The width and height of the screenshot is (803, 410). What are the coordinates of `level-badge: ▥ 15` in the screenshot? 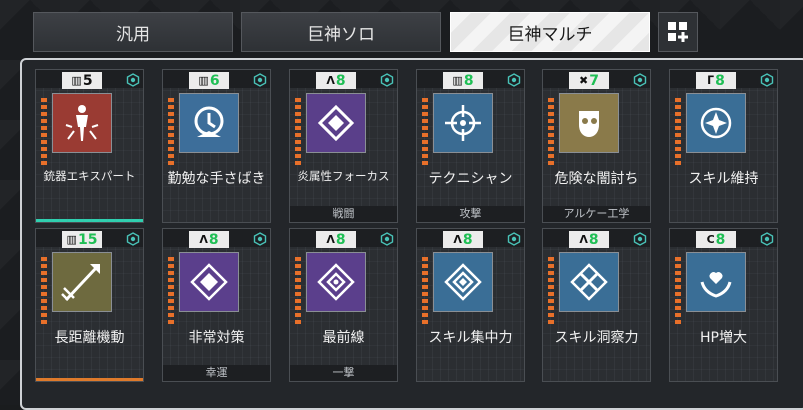 It's located at (82, 239).